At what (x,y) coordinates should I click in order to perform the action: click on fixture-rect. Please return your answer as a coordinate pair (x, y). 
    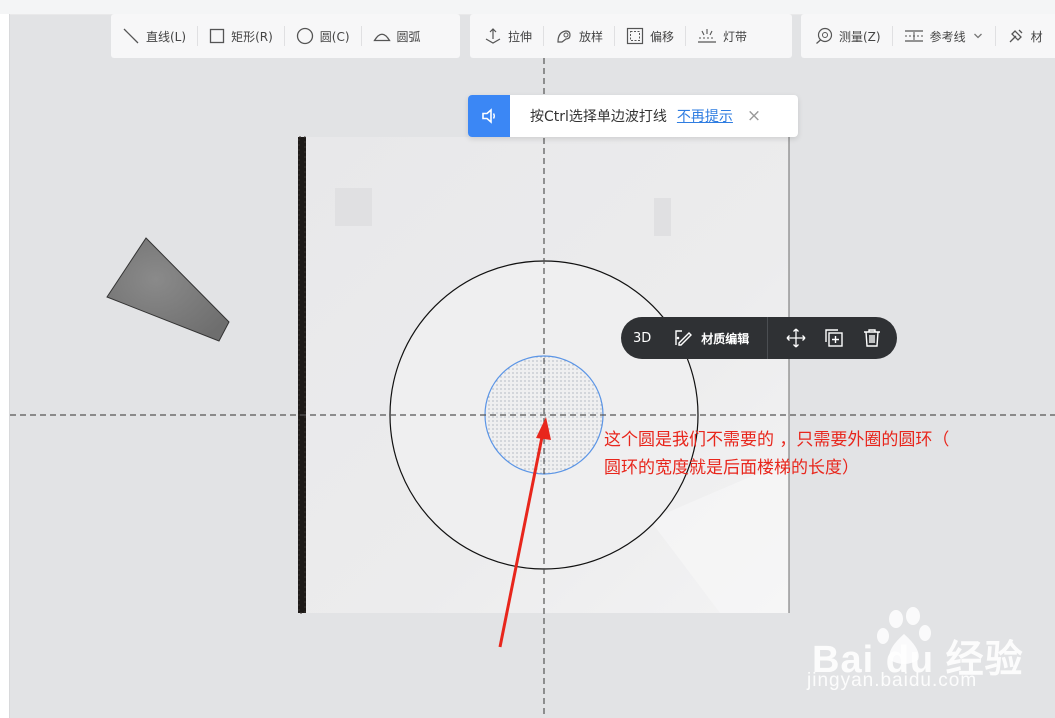
    Looking at the image, I should click on (662, 217).